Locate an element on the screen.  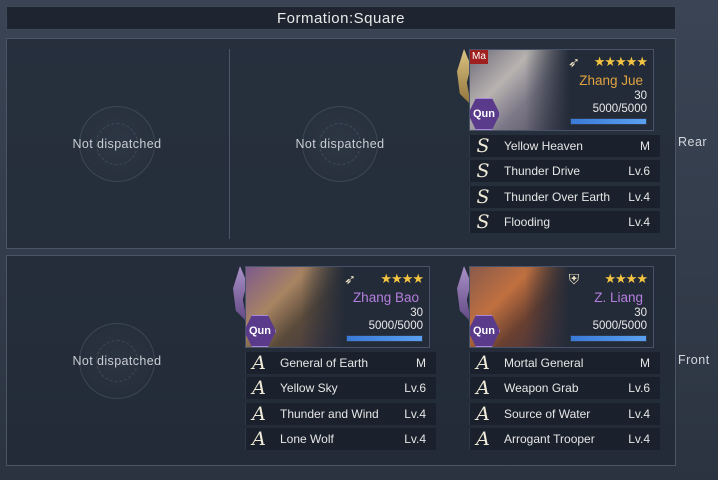
skill-row: A Weapon Grab Lv.6 is located at coordinates (564, 388).